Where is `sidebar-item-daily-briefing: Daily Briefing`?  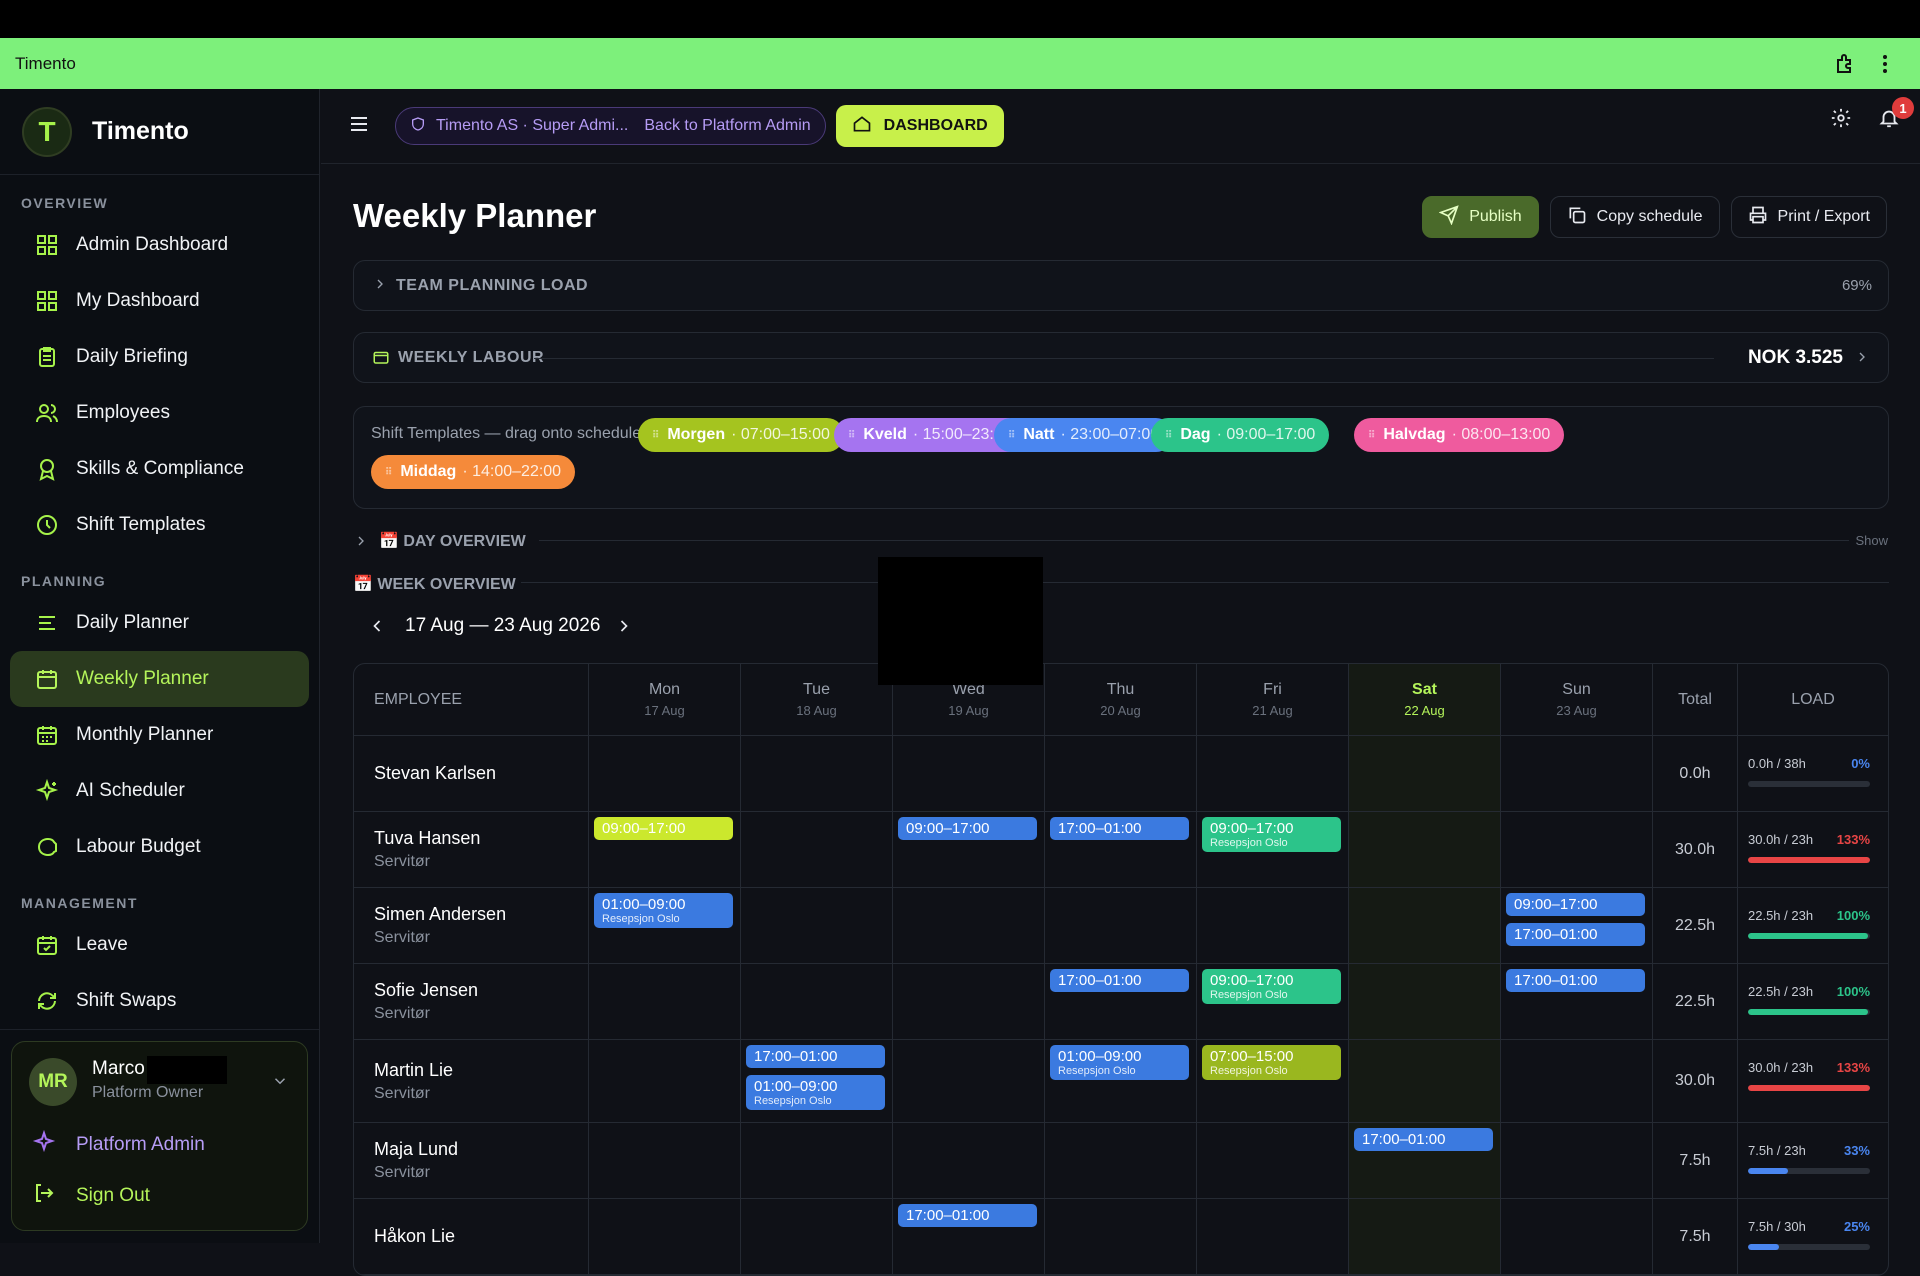
sidebar-item-daily-briefing: Daily Briefing is located at coordinates (159, 357).